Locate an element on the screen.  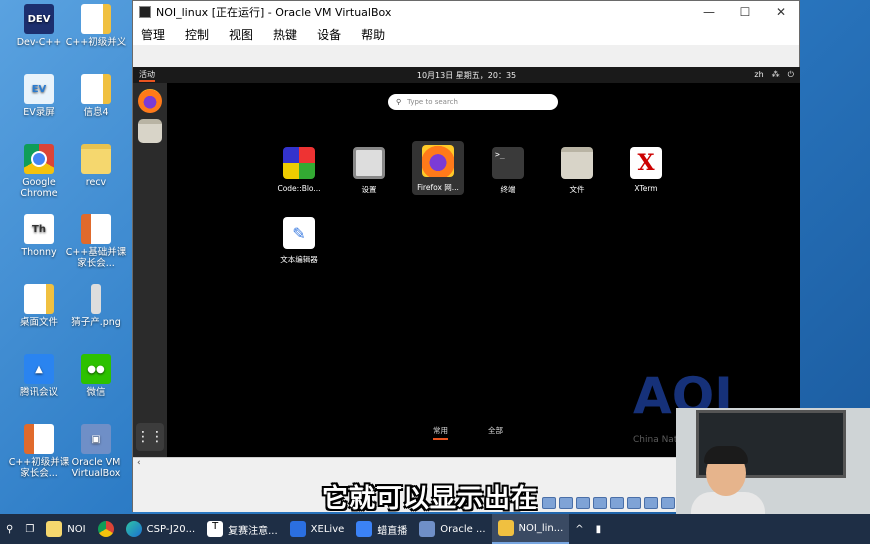
desktop-icon-label: C++初级并义 is located at coordinates (96, 42).